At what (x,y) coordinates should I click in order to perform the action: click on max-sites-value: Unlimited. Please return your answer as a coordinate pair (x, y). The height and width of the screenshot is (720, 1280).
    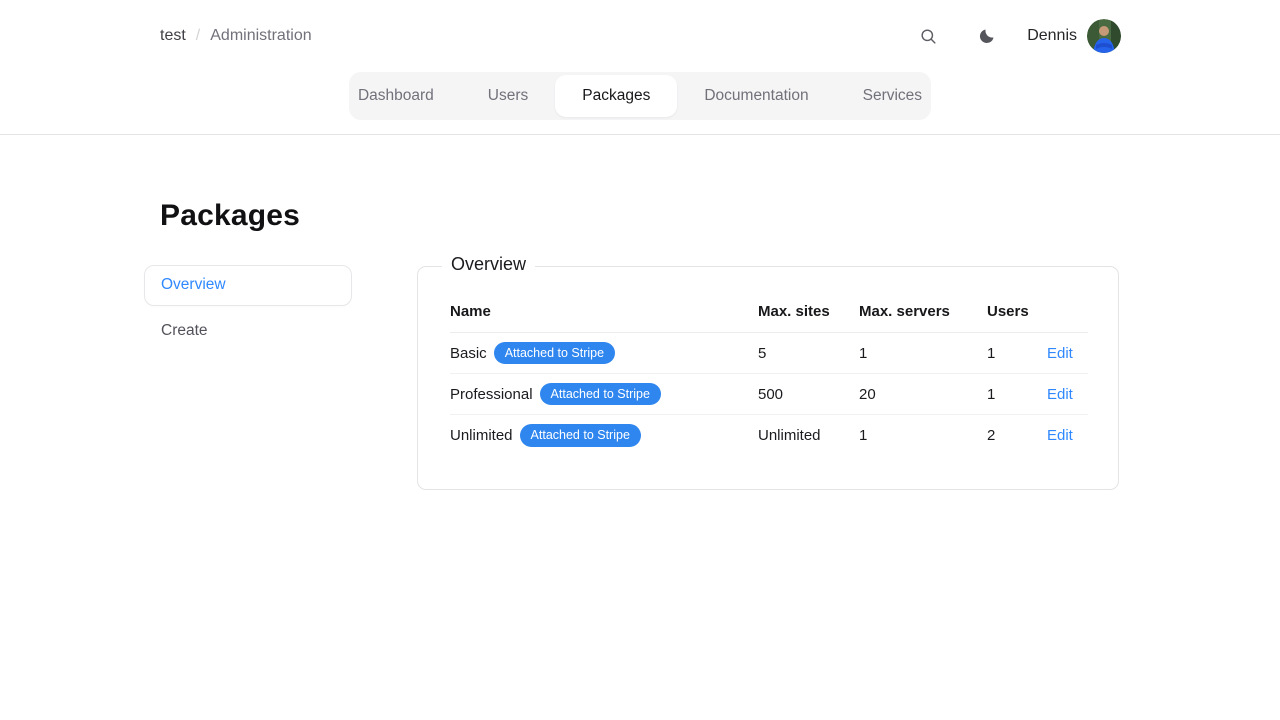
    Looking at the image, I should click on (789, 435).